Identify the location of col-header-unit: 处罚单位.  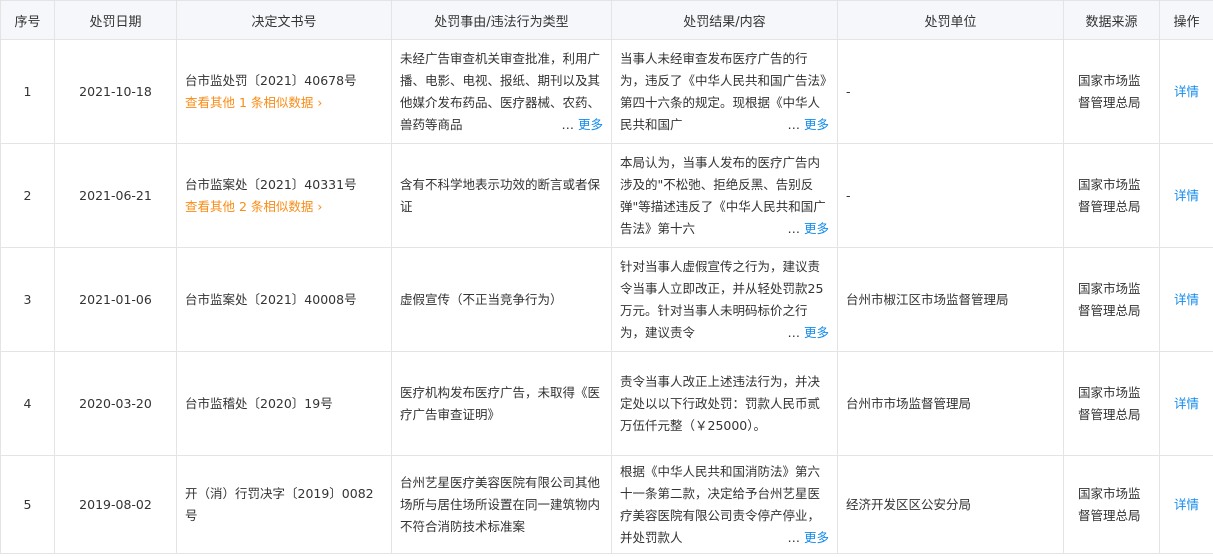
(950, 20).